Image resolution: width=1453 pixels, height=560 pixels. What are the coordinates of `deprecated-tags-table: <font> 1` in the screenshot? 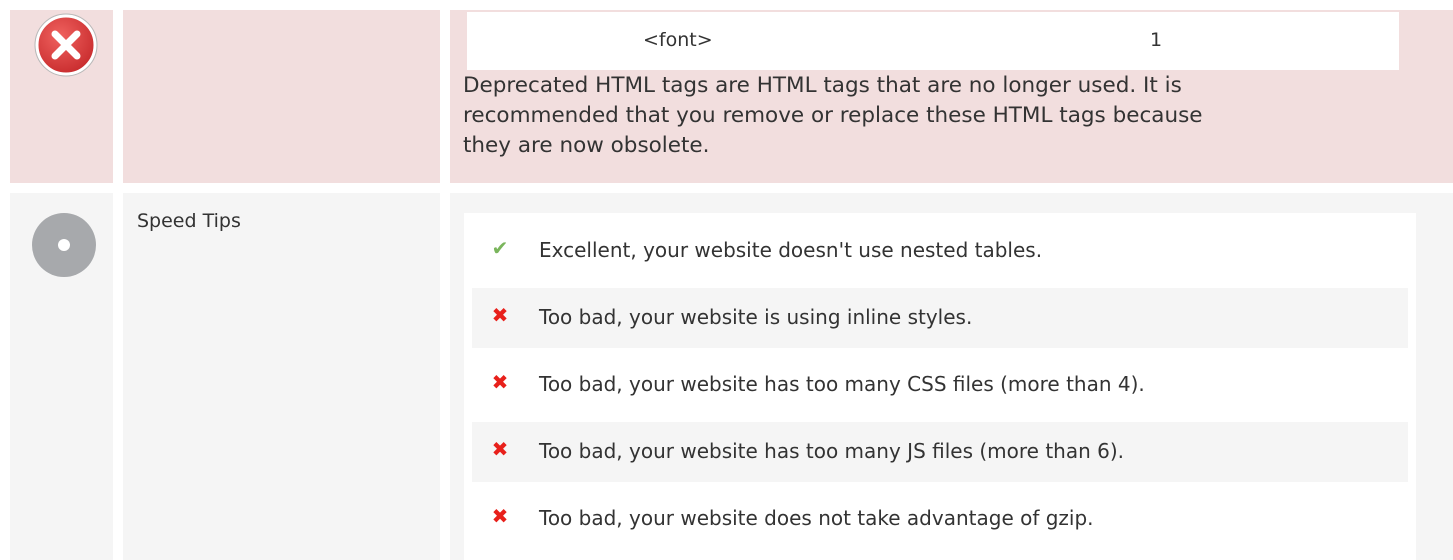 It's located at (933, 41).